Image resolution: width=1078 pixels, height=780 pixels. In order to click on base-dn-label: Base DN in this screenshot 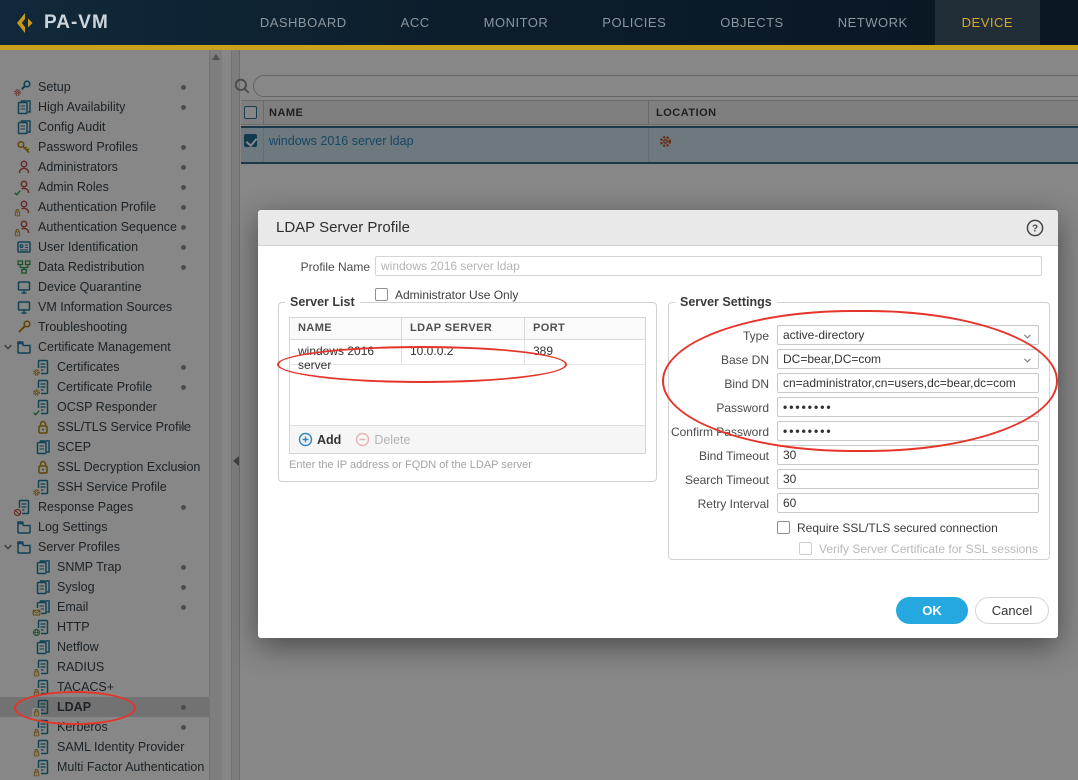, I will do `click(744, 360)`.